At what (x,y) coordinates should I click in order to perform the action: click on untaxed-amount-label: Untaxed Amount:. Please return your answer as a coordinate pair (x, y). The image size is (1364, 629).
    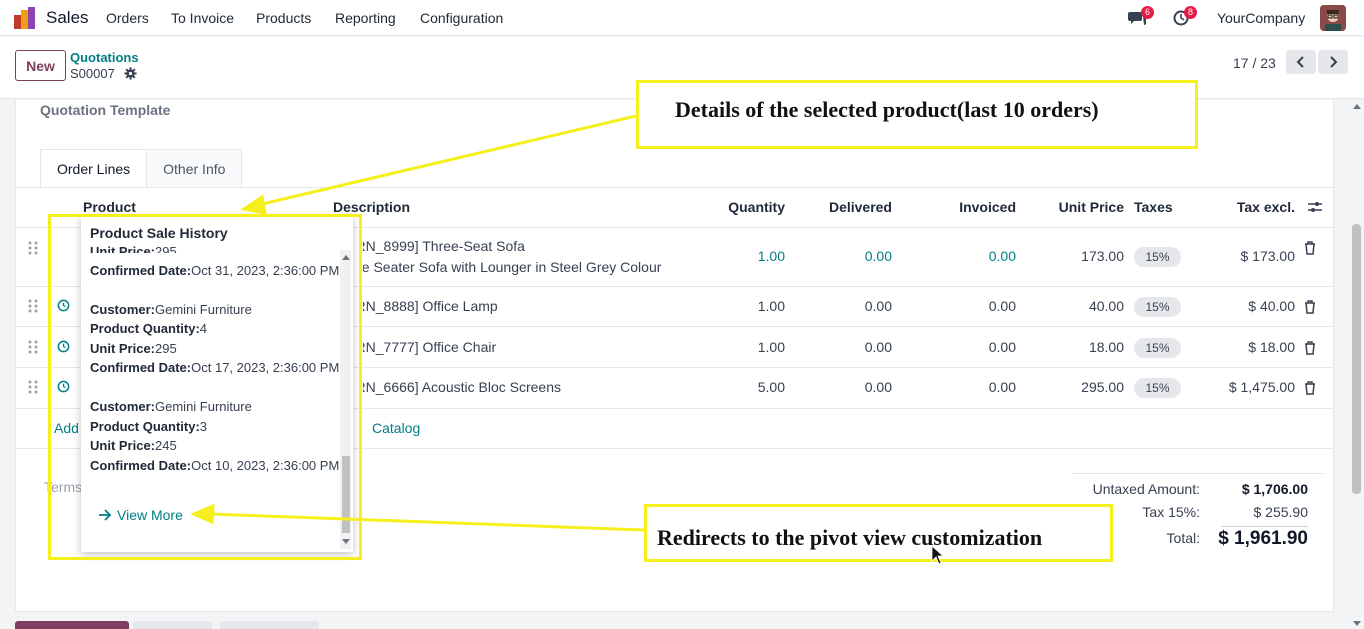
    Looking at the image, I should click on (1146, 489).